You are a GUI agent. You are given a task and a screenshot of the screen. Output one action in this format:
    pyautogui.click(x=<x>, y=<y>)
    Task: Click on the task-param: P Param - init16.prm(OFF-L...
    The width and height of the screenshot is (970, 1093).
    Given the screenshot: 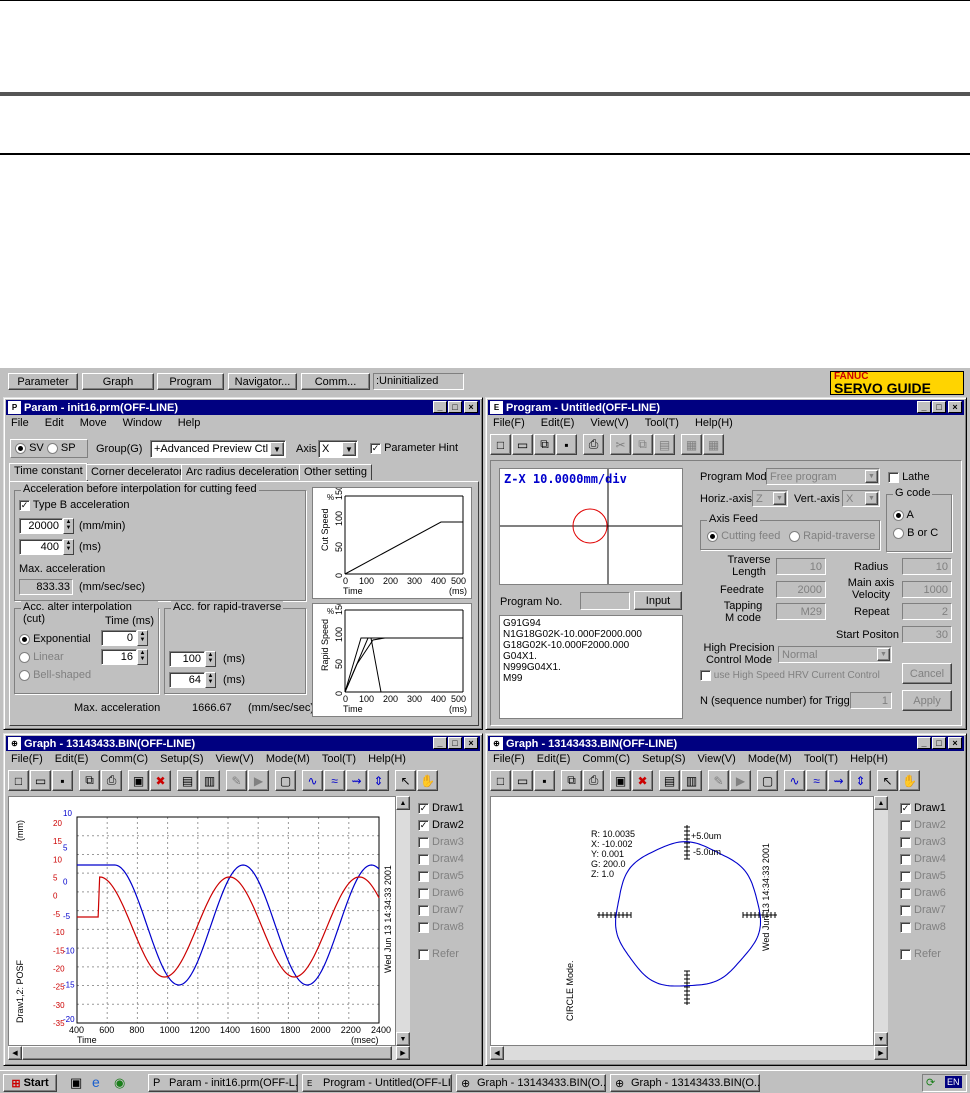 What is the action you would take?
    pyautogui.click(x=223, y=1083)
    